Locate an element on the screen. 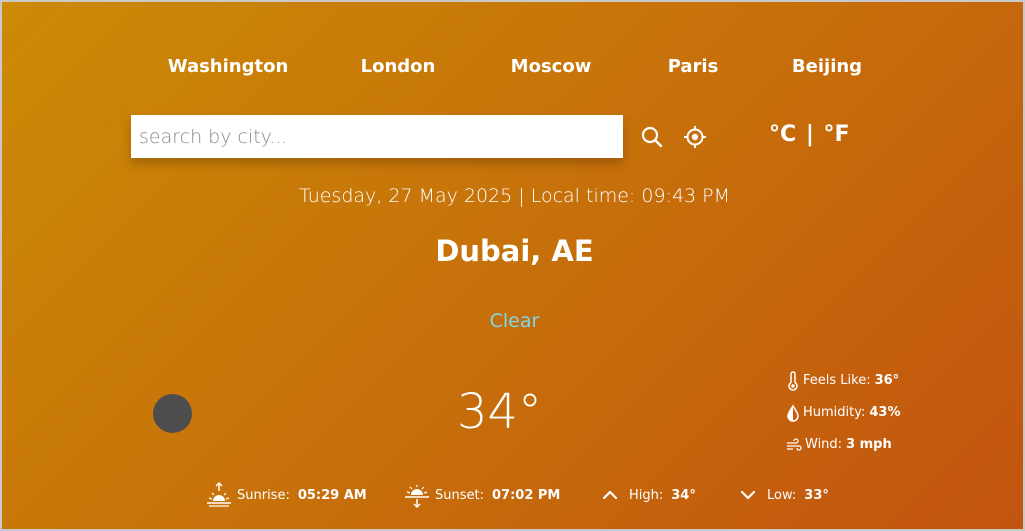 The height and width of the screenshot is (531, 1025). sunset-icon is located at coordinates (417, 497).